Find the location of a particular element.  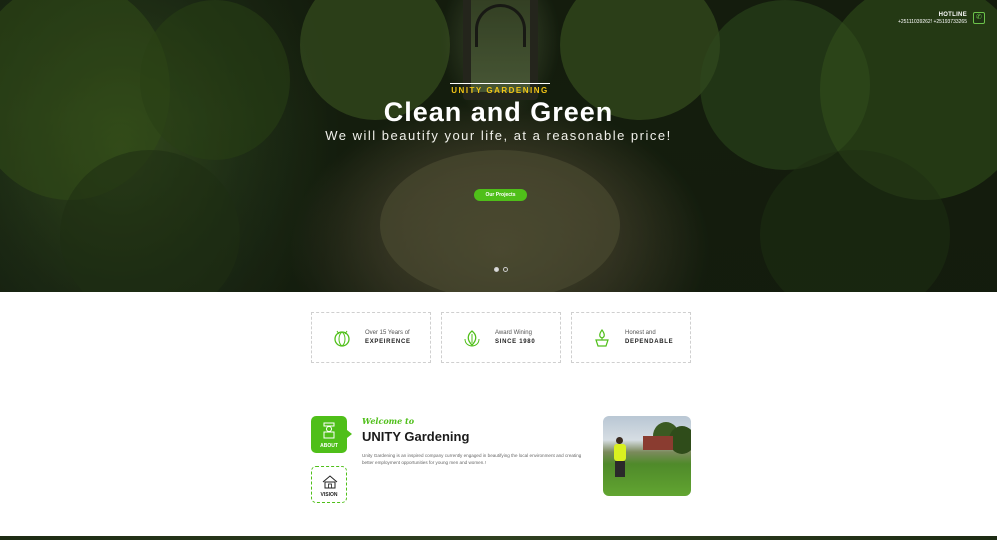

tab-vision: VISION is located at coordinates (329, 484).